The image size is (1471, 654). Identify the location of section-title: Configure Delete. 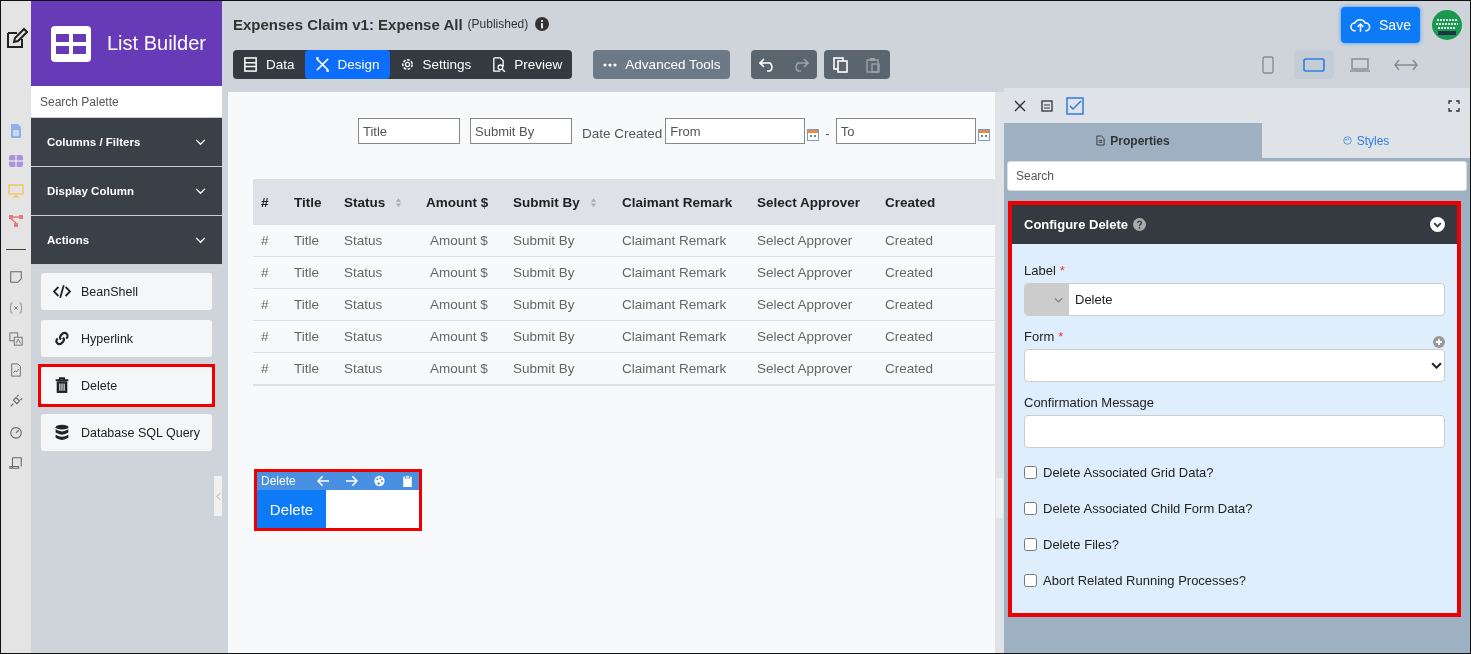
(1076, 224).